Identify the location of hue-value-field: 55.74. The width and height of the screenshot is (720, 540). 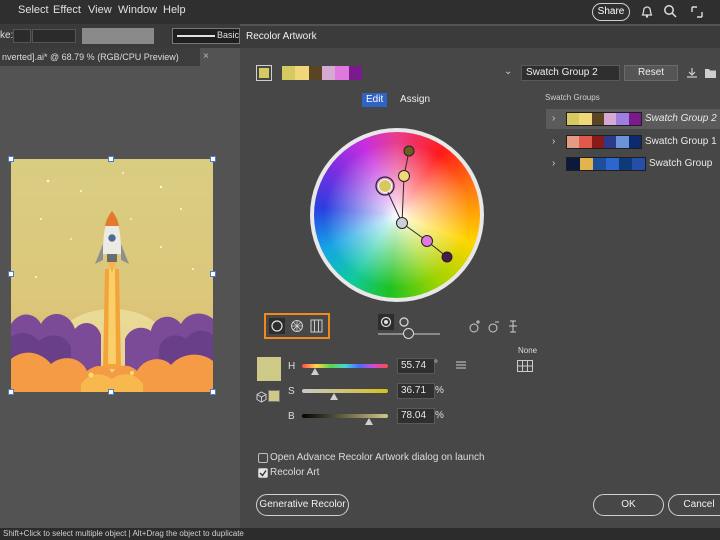
(416, 366).